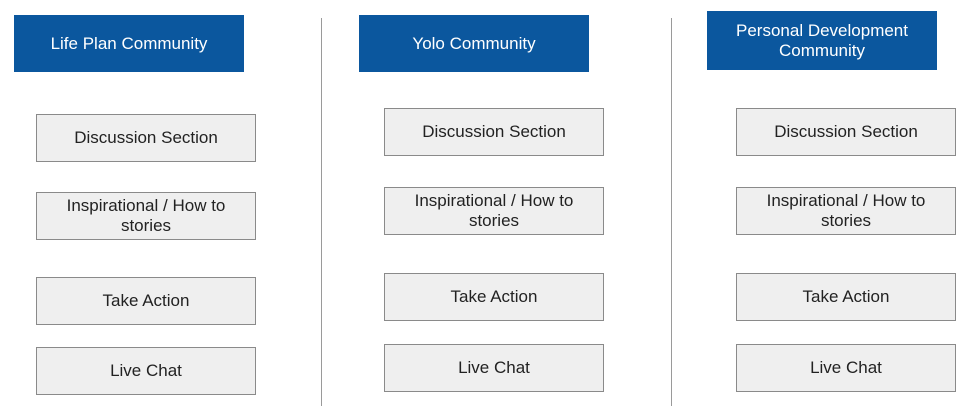  Describe the element at coordinates (129, 43) in the screenshot. I see `community-header-life-plan: Life Plan Community` at that location.